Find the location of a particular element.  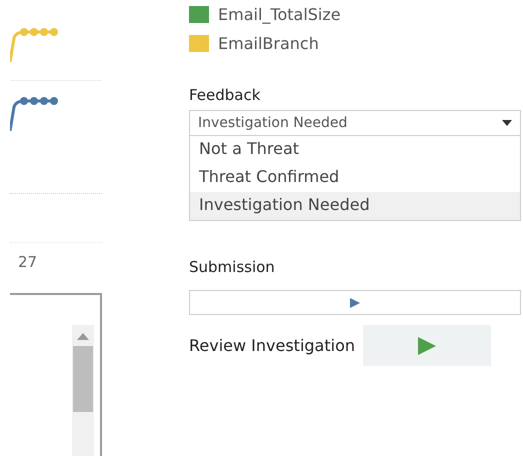

legend-label: EmailBranch is located at coordinates (268, 43).